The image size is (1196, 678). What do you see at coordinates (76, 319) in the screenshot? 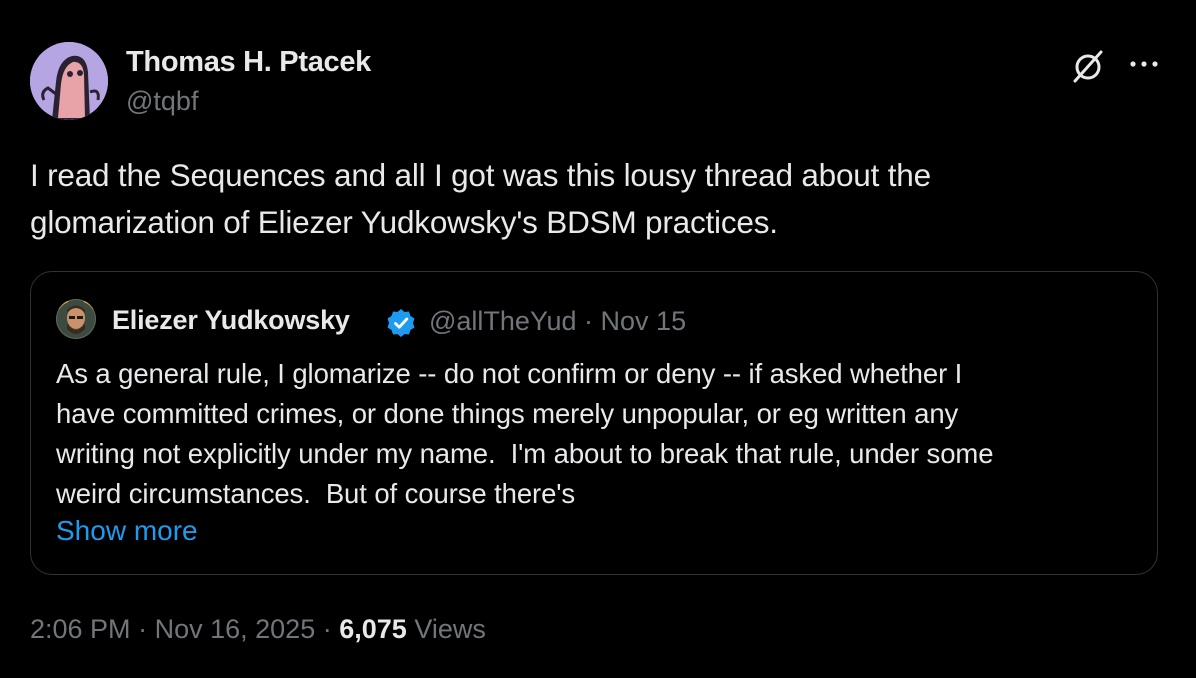
I see `quoted-author-avatar` at bounding box center [76, 319].